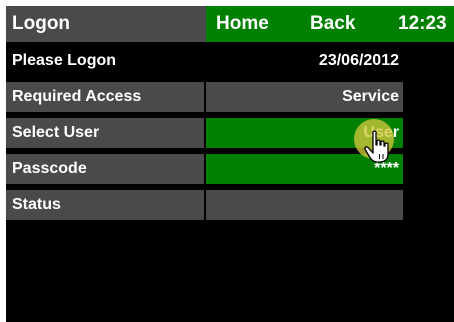  What do you see at coordinates (242, 24) in the screenshot?
I see `home-button: Home` at bounding box center [242, 24].